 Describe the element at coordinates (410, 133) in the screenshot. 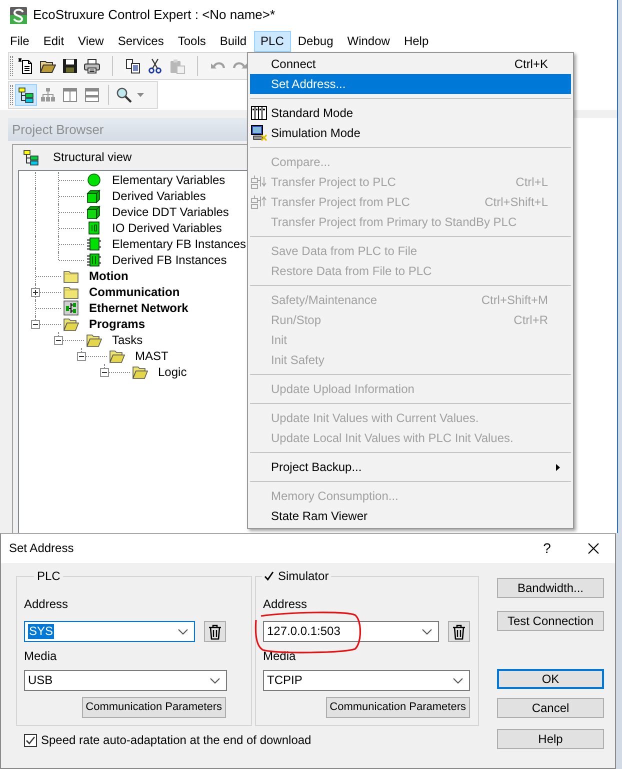

I see `menu-item: Simulation Mode` at that location.